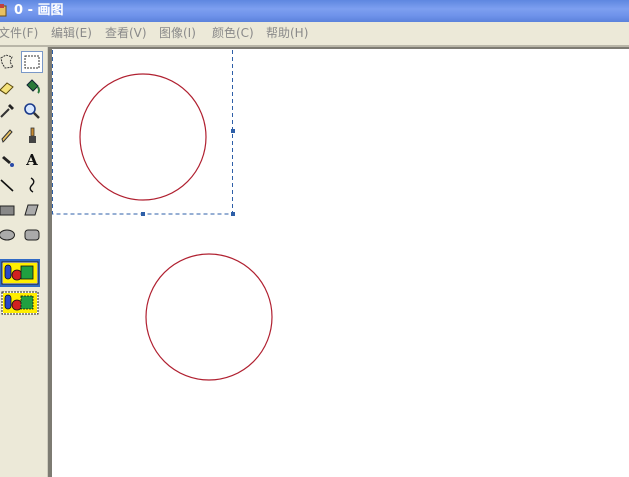 This screenshot has width=629, height=477. What do you see at coordinates (233, 214) in the screenshot?
I see `selection-handle-corner` at bounding box center [233, 214].